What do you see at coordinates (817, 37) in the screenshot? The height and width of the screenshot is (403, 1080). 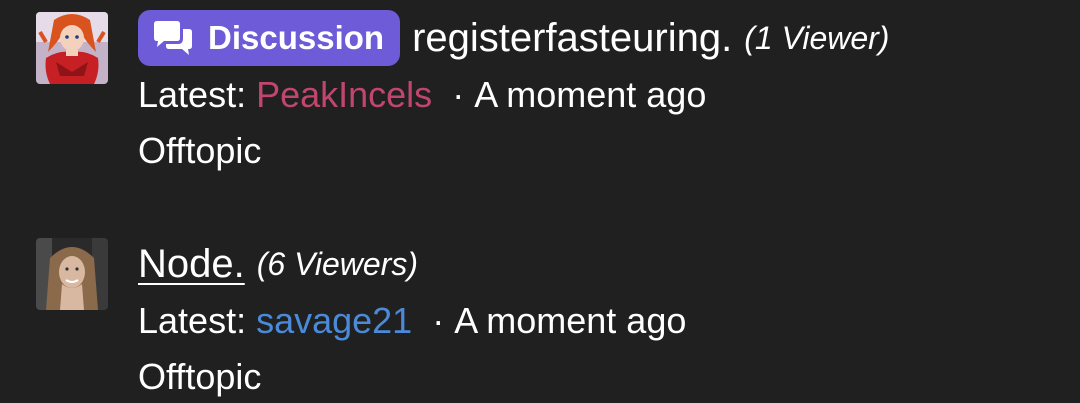 I see `viewer-count: (1 Viewer)` at bounding box center [817, 37].